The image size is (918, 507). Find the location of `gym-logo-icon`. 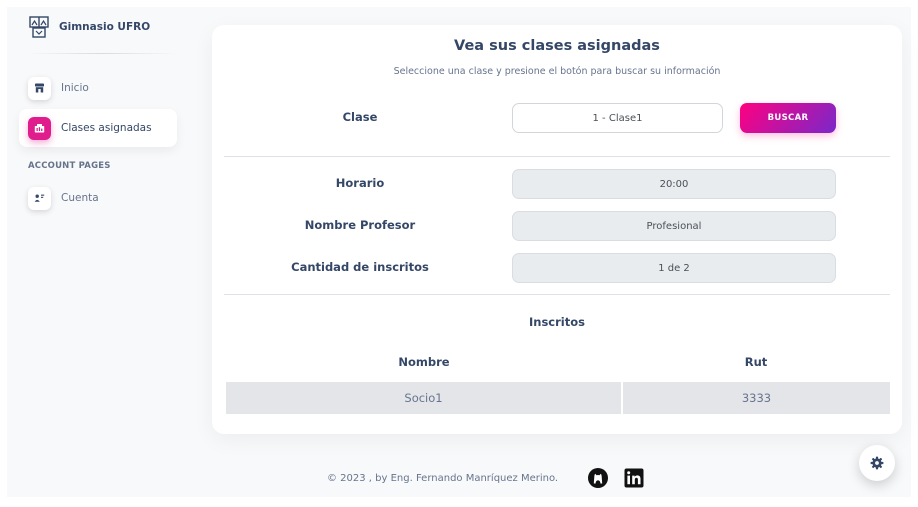

gym-logo-icon is located at coordinates (39, 27).